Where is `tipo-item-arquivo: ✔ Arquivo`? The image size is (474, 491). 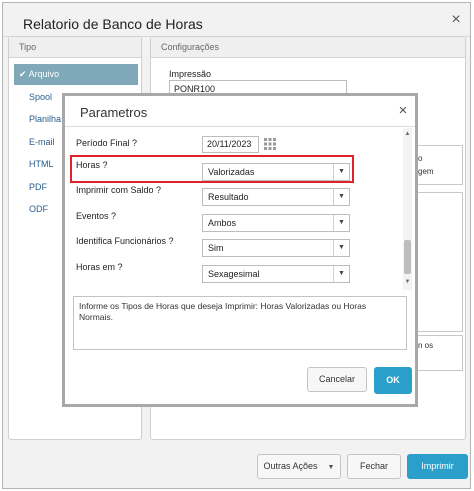
tipo-item-arquivo: ✔ Arquivo is located at coordinates (76, 74).